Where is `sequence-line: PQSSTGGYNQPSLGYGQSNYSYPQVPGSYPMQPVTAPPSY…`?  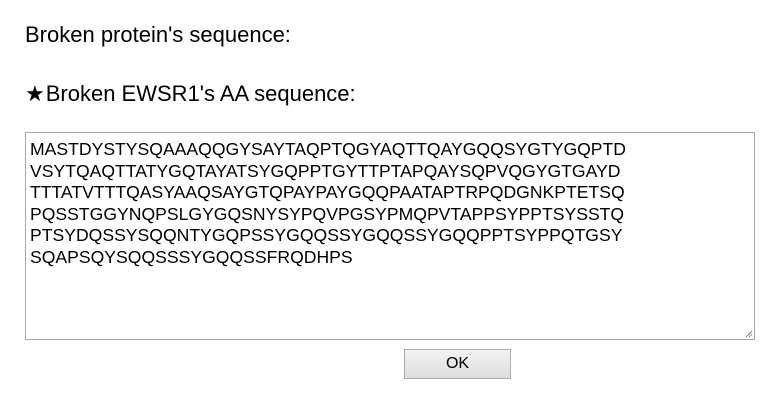
sequence-line: PQSSTGGYNQPSLGYGQSNYSYPQVPGSYPMQPVTAPPSY… is located at coordinates (327, 213).